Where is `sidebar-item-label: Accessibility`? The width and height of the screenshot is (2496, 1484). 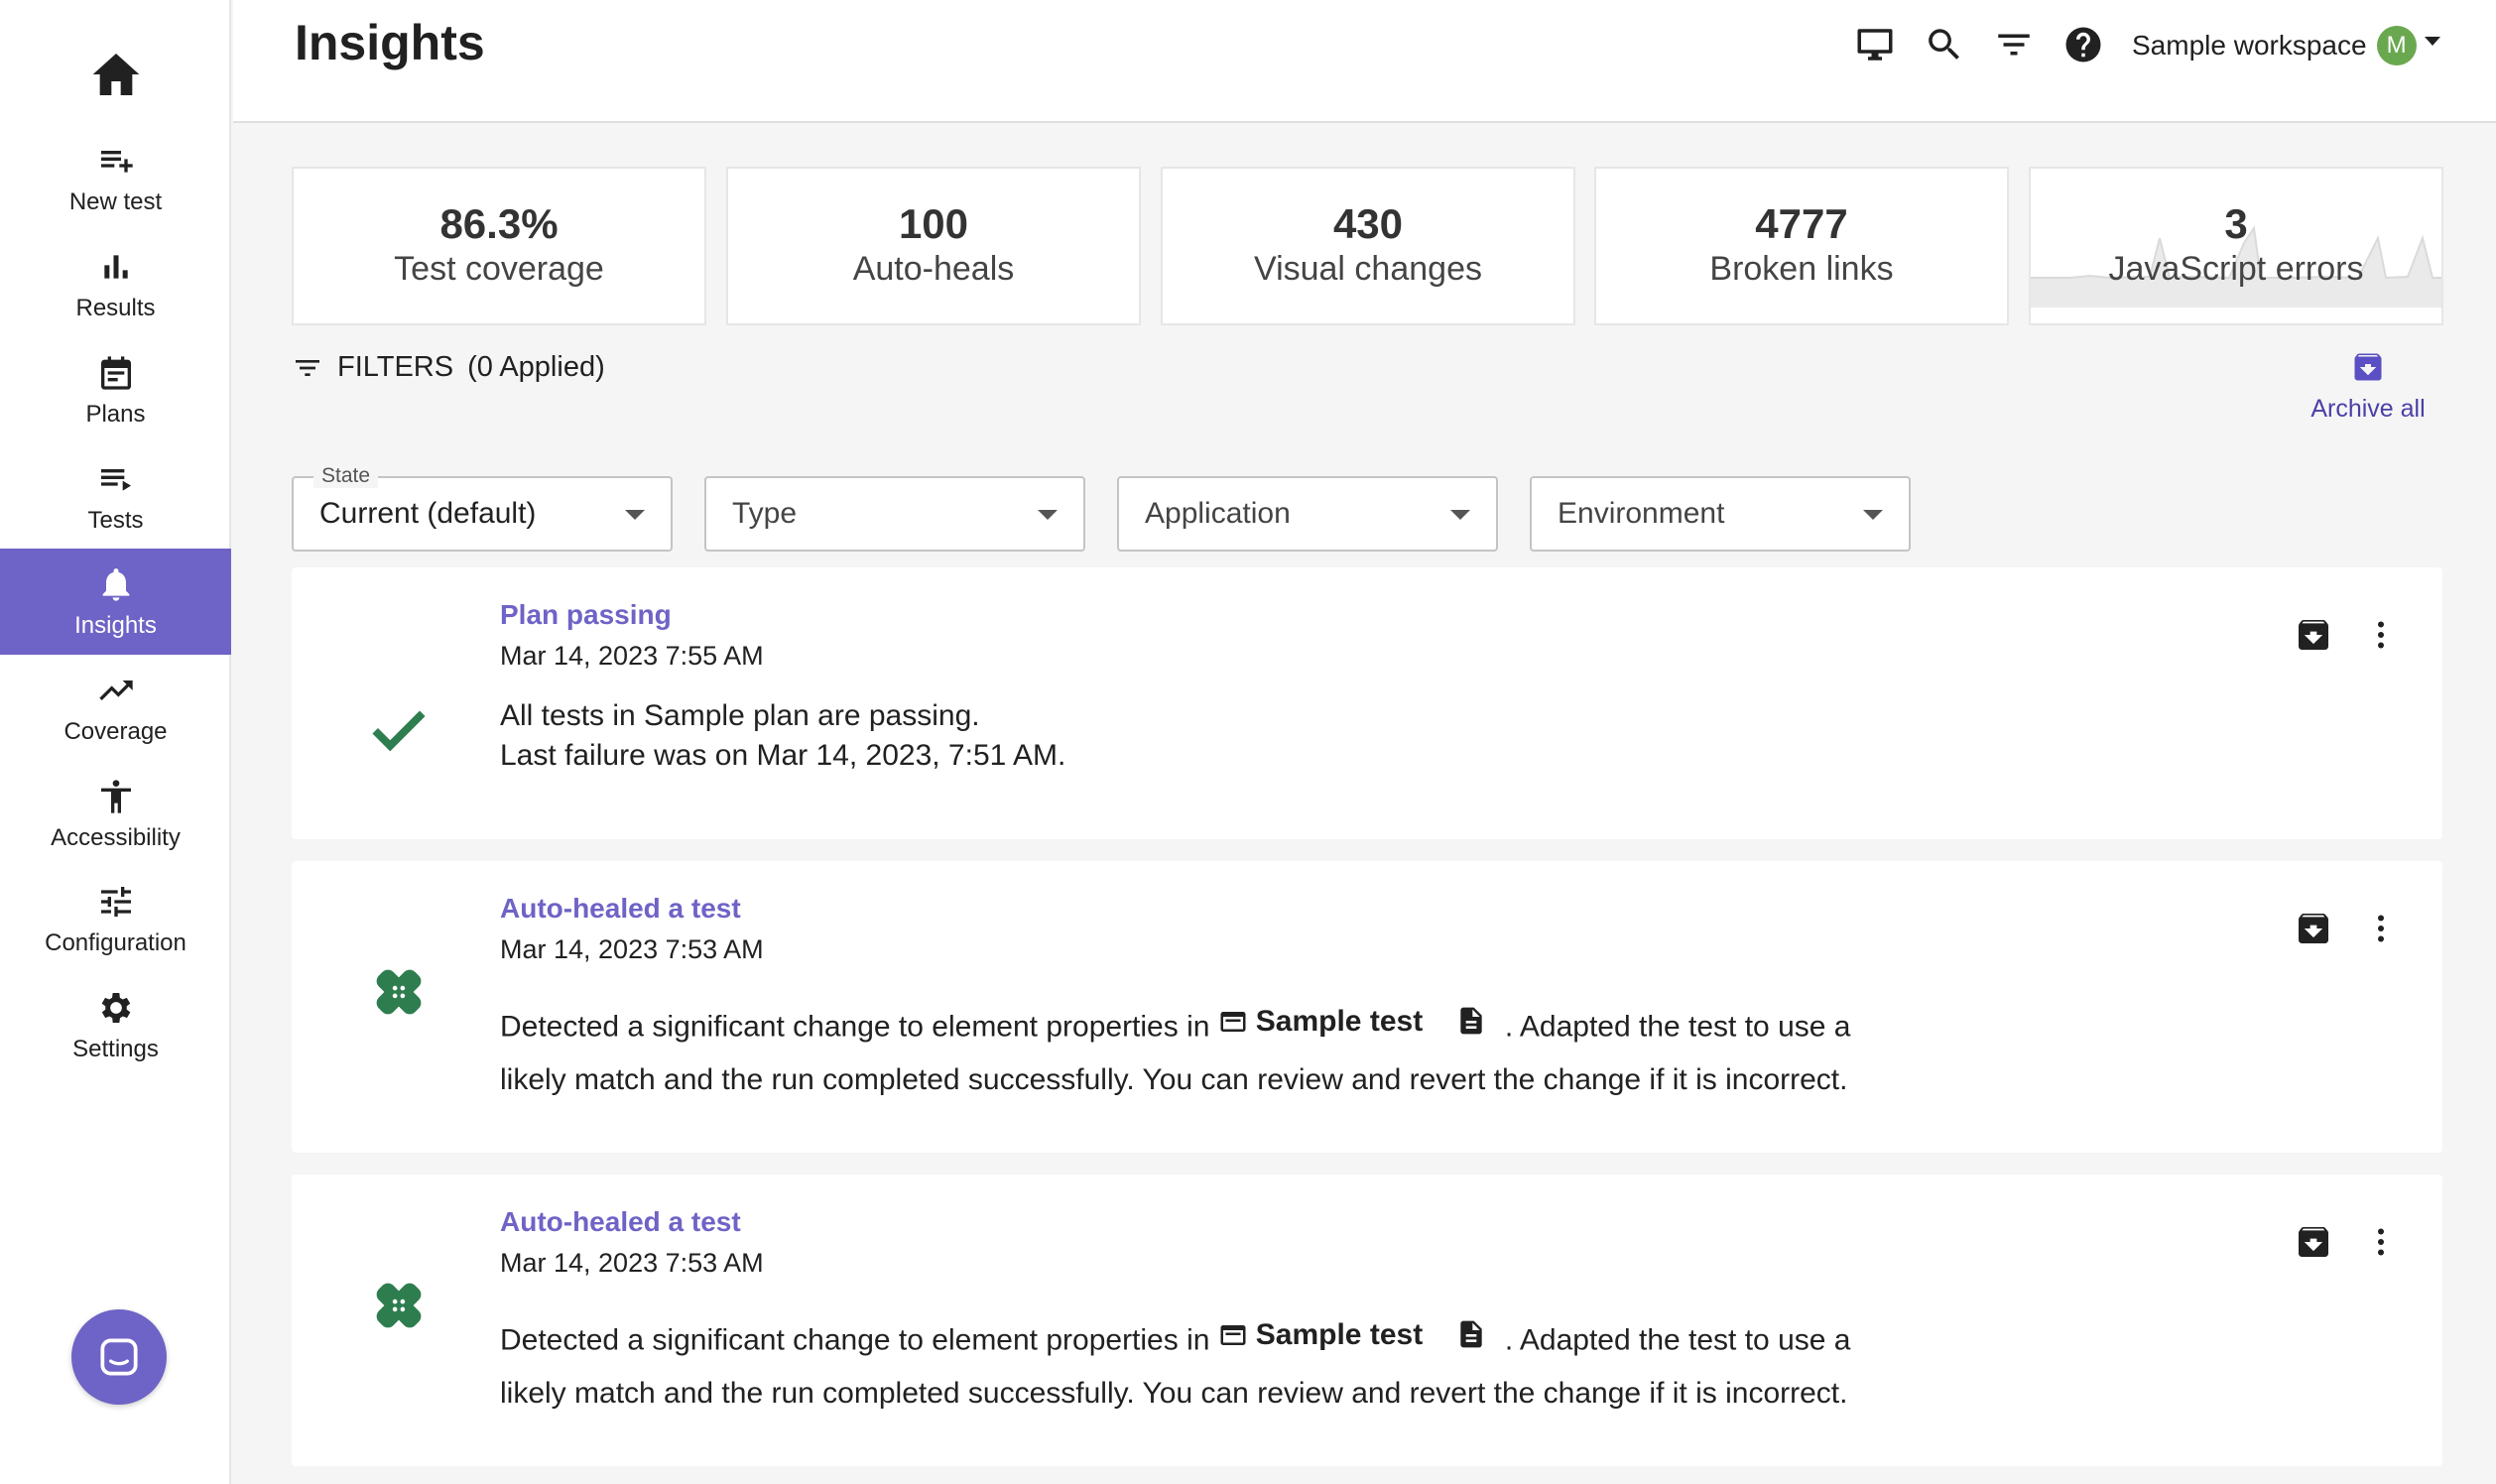
sidebar-item-label: Accessibility is located at coordinates (116, 837).